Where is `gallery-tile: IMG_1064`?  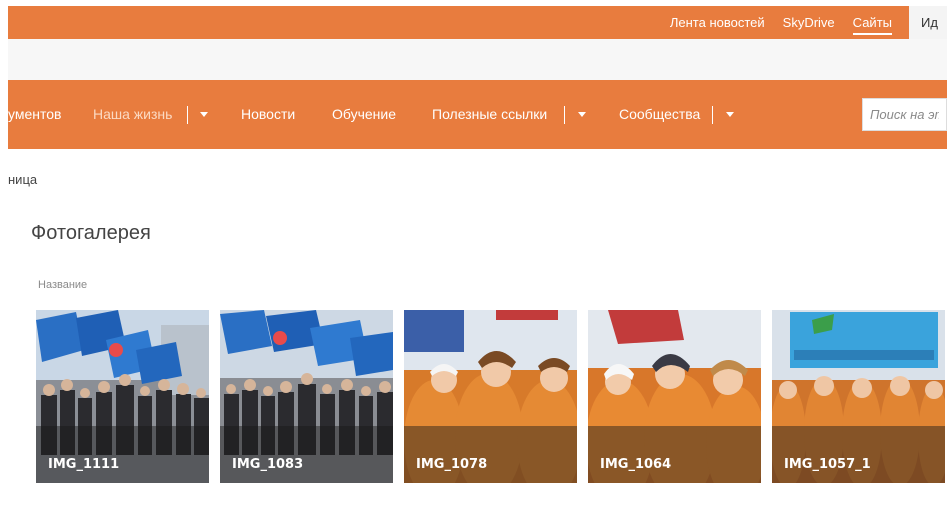 gallery-tile: IMG_1064 is located at coordinates (674, 396).